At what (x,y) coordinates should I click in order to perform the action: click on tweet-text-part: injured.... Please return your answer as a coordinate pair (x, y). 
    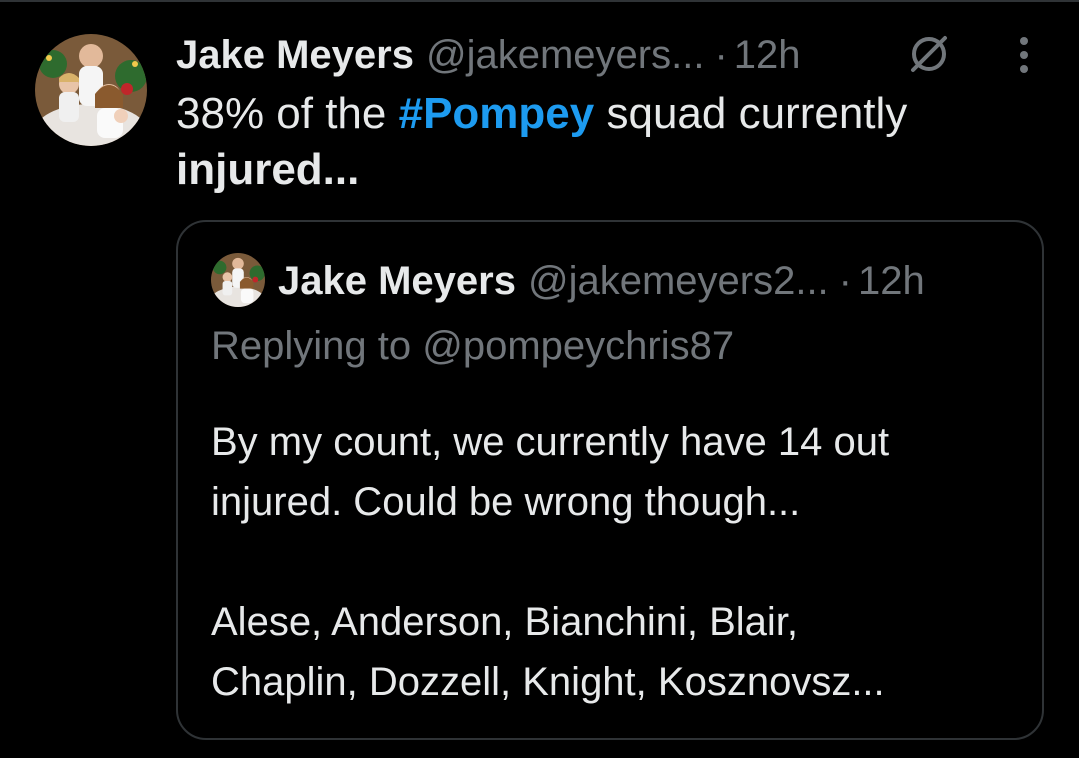
    Looking at the image, I should click on (268, 169).